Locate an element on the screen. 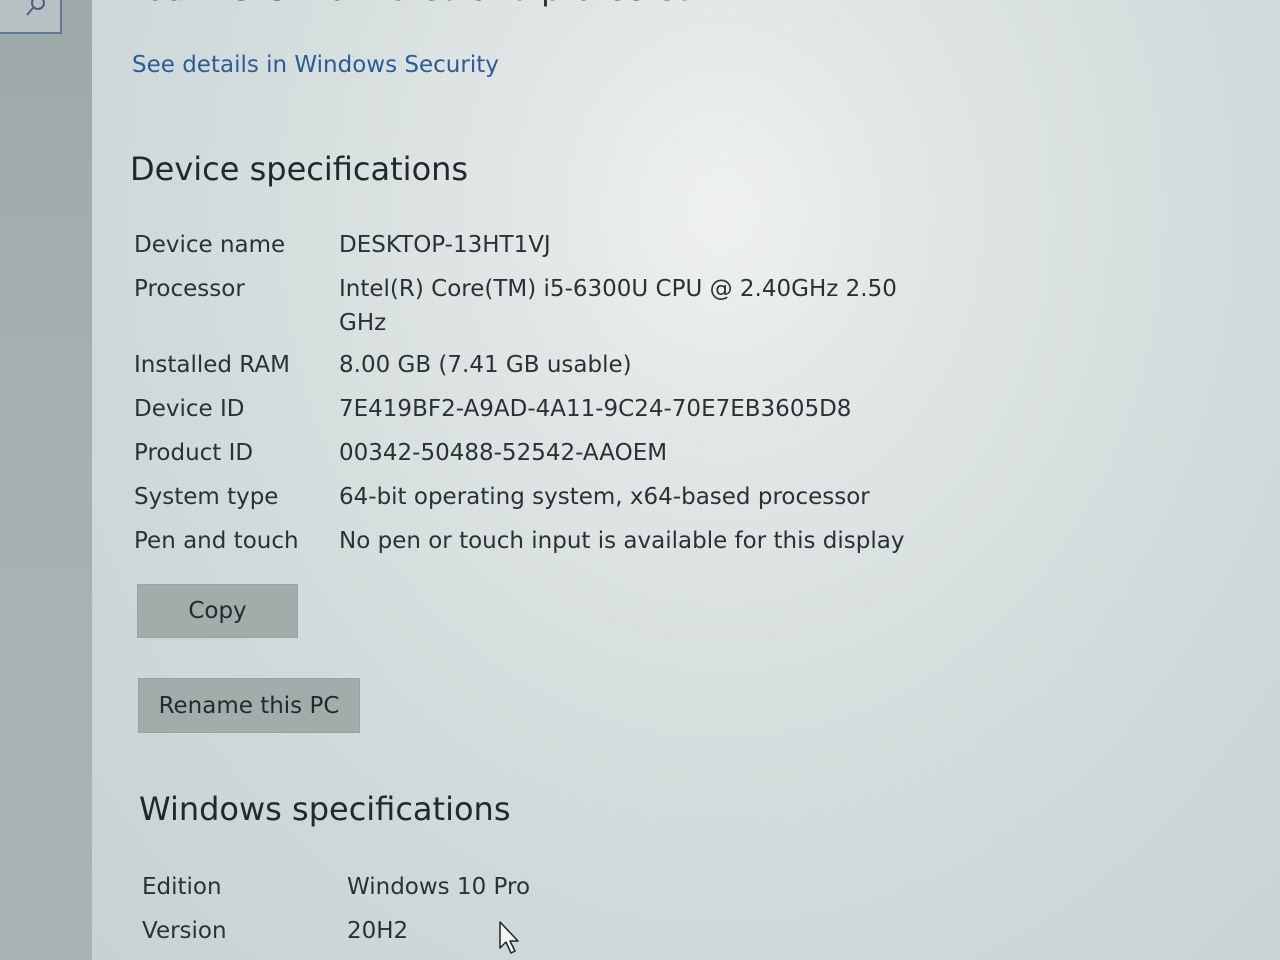  sidebar is located at coordinates (46, 480).